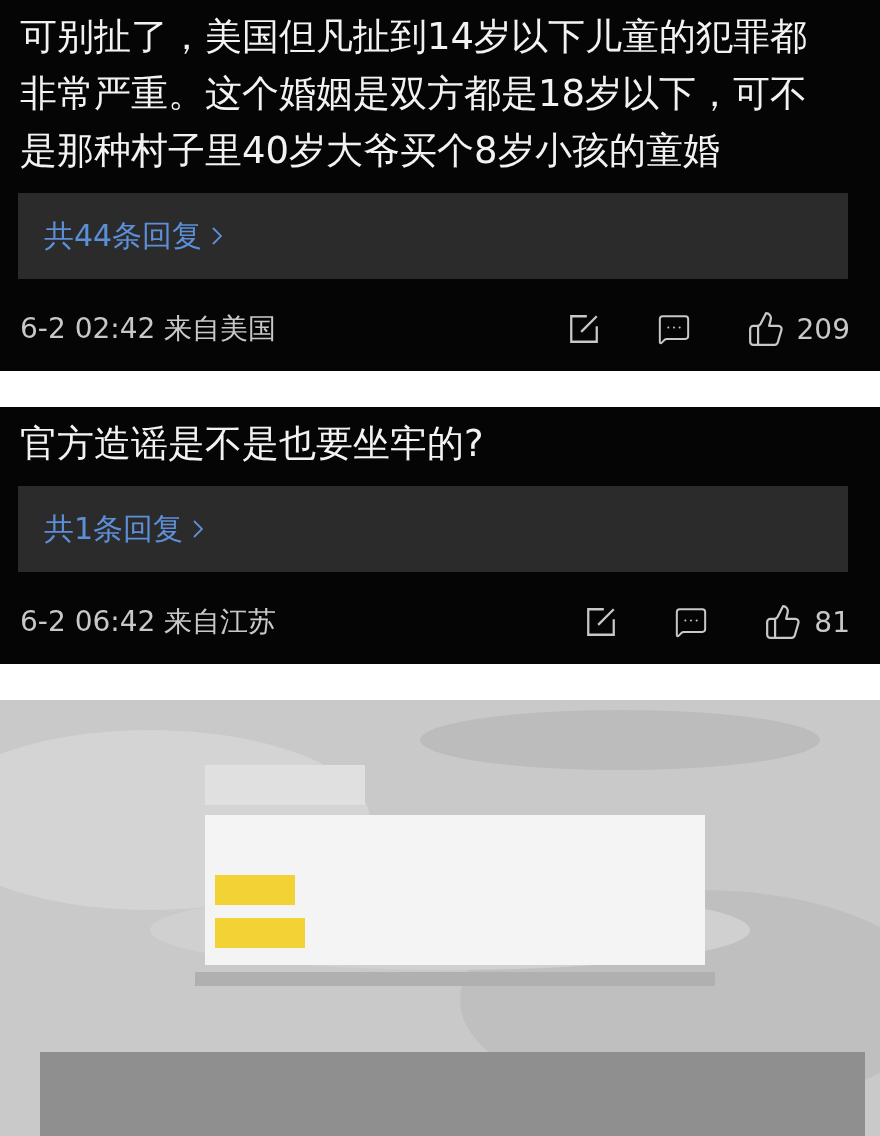 This screenshot has height=1136, width=880. Describe the element at coordinates (832, 622) in the screenshot. I see `like-count: 81` at that location.